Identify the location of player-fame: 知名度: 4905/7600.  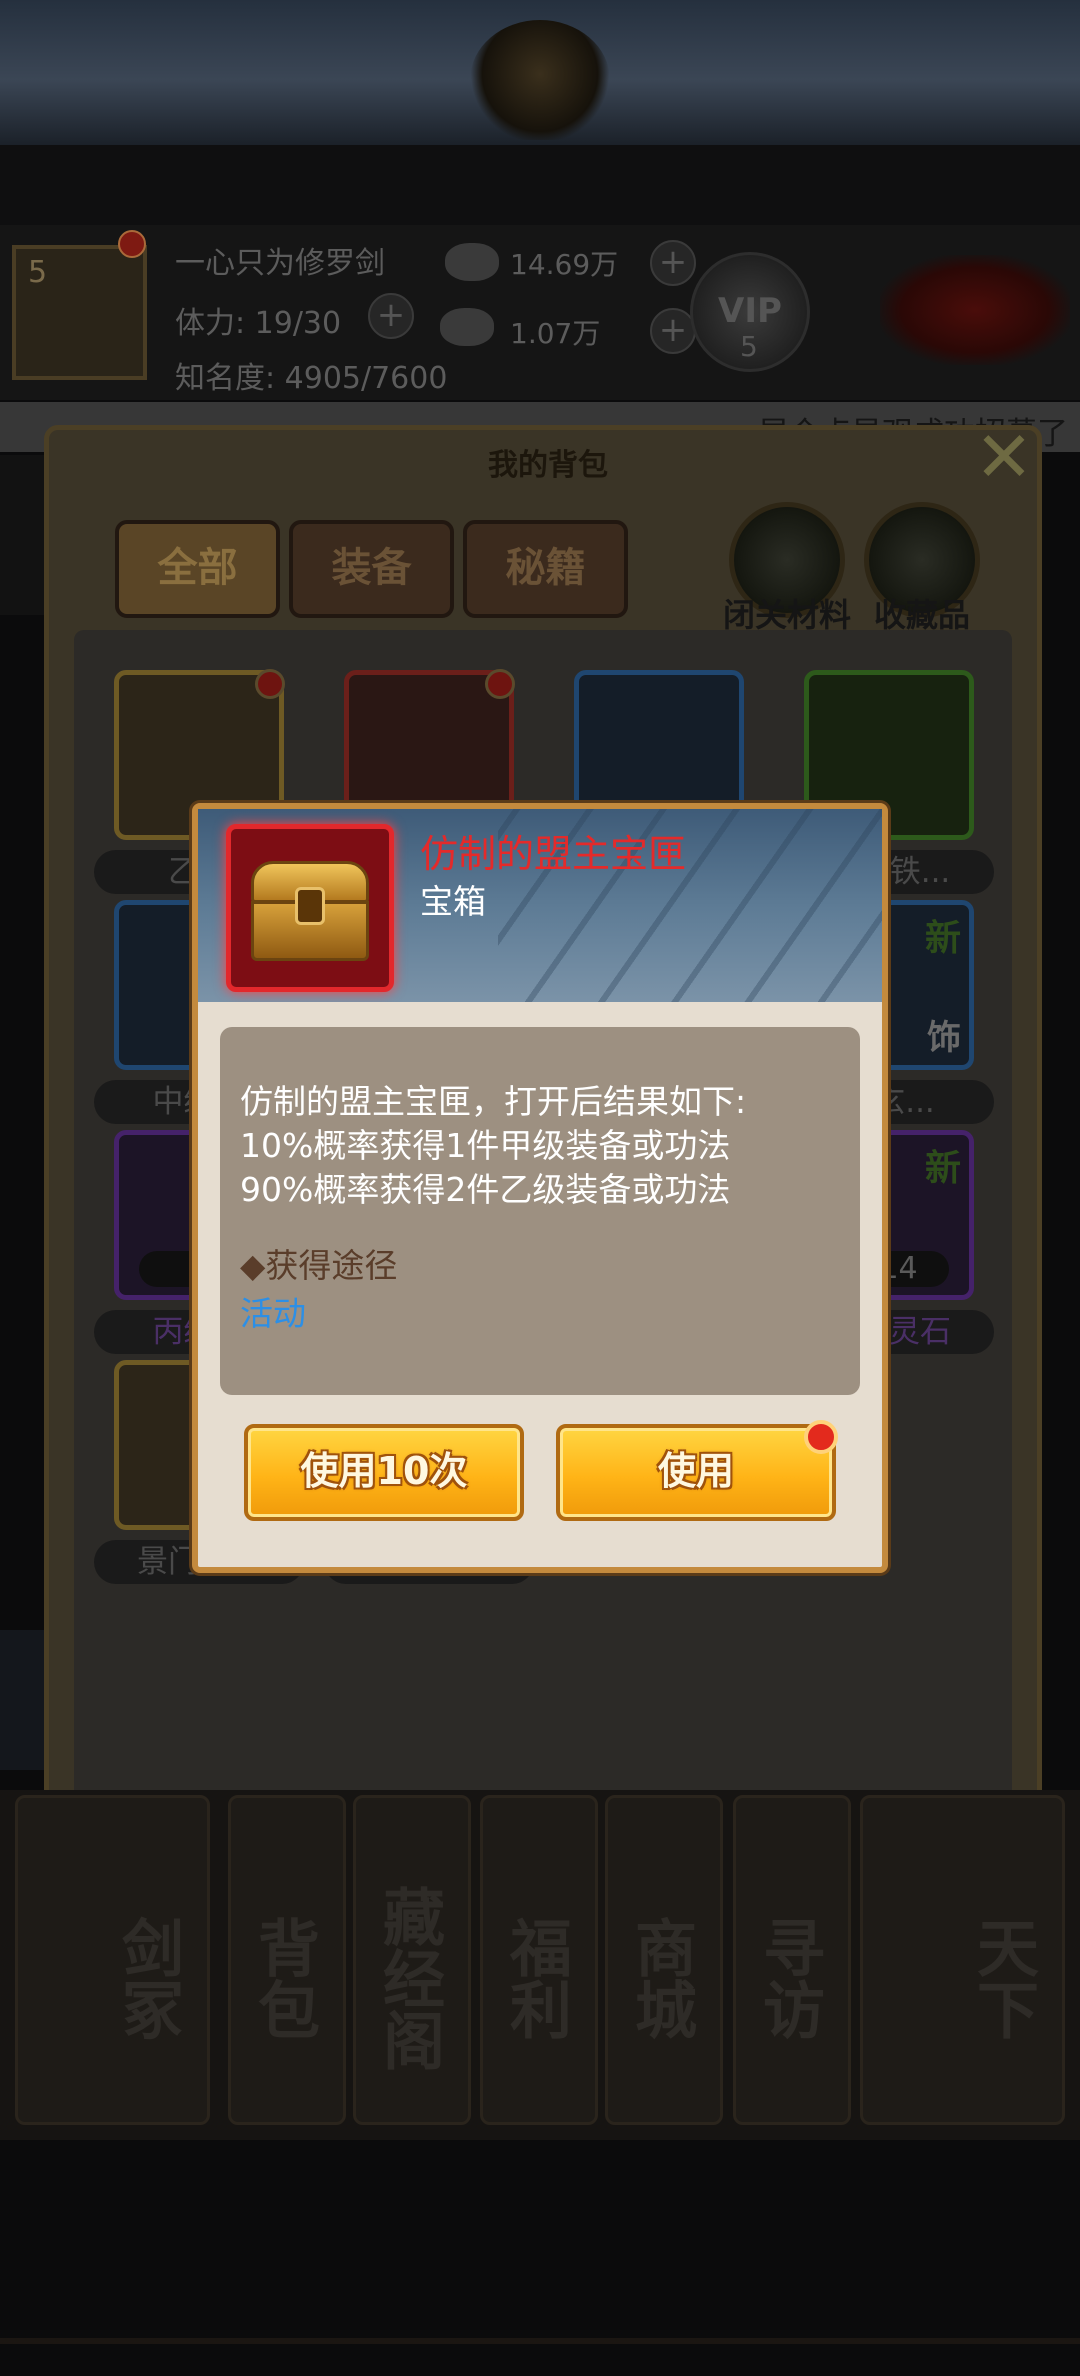
(311, 378).